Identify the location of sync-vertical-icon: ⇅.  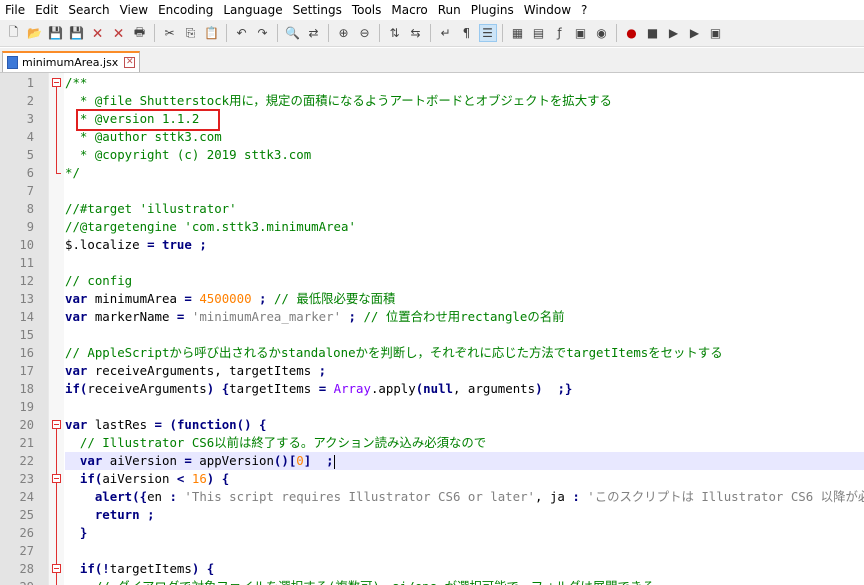
(395, 33).